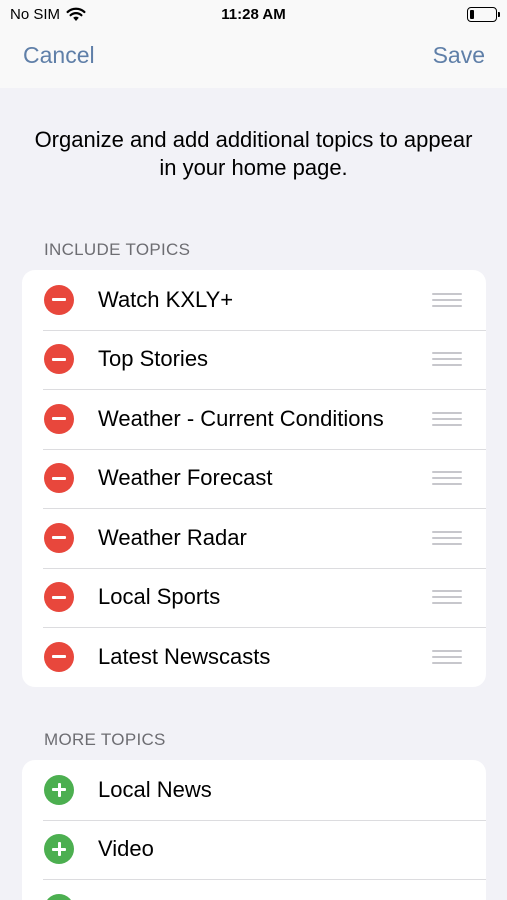  I want to click on topic-row-weather-current: Weather - Current Conditions, so click(254, 419).